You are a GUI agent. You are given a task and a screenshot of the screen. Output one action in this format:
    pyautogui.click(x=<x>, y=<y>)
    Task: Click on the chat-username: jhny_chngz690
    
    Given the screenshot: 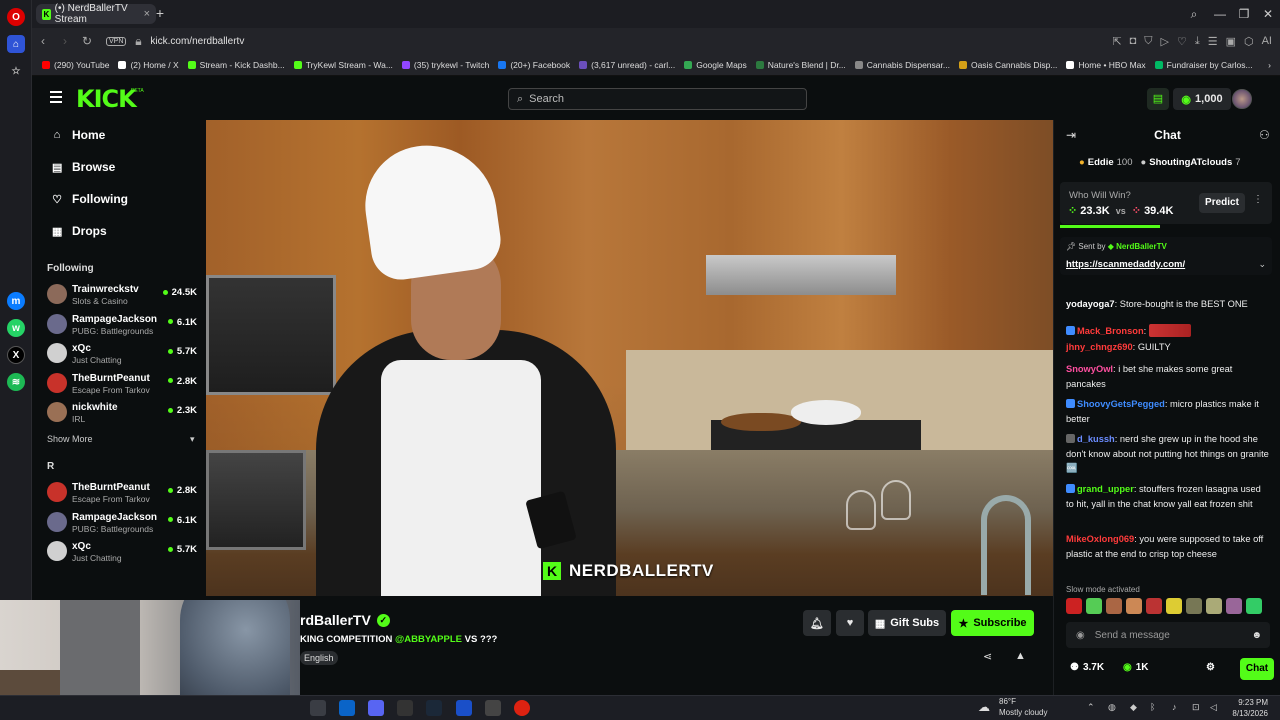 What is the action you would take?
    pyautogui.click(x=1099, y=347)
    